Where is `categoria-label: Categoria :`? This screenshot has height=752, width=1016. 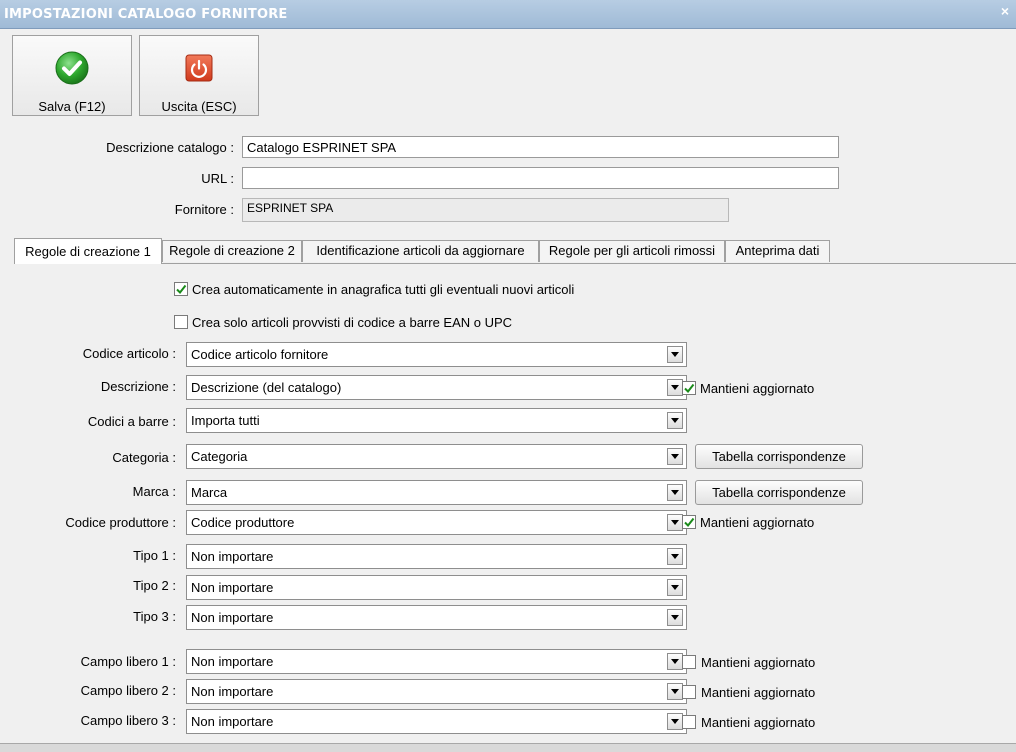
categoria-label: Categoria : is located at coordinates (144, 457).